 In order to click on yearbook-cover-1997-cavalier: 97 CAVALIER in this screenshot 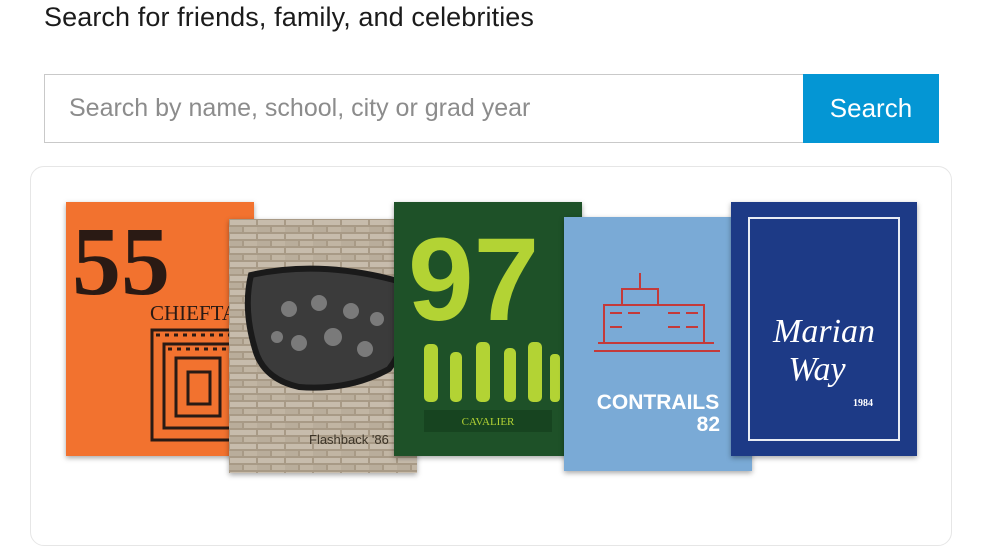, I will do `click(488, 329)`.